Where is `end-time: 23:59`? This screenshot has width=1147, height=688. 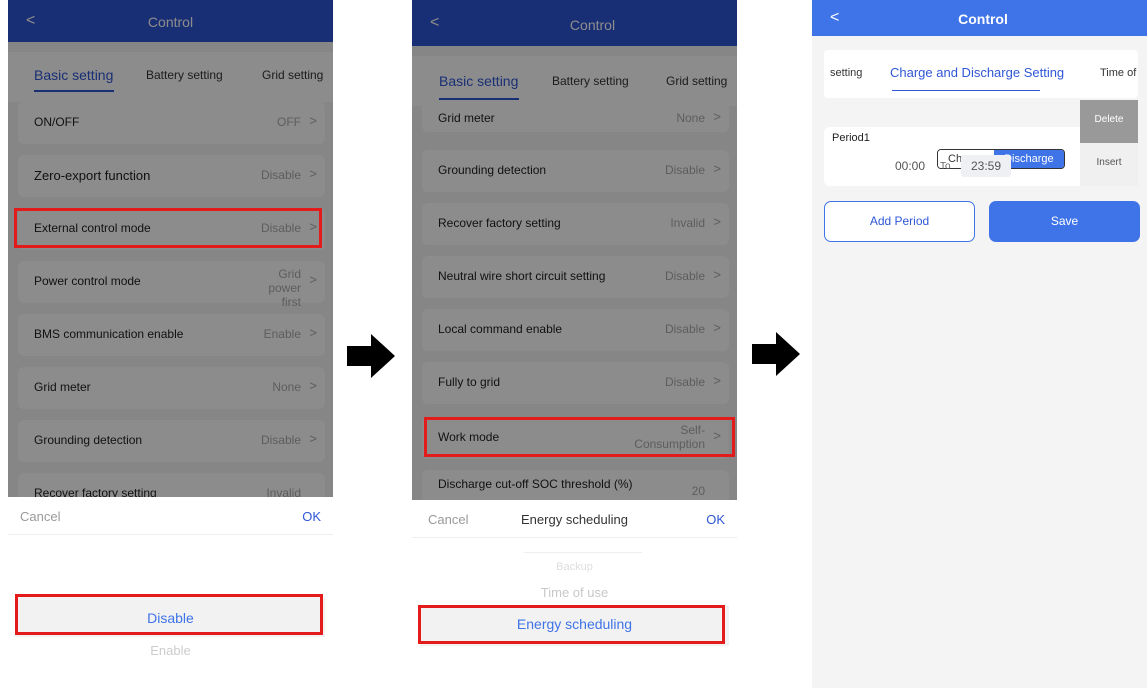
end-time: 23:59 is located at coordinates (986, 166).